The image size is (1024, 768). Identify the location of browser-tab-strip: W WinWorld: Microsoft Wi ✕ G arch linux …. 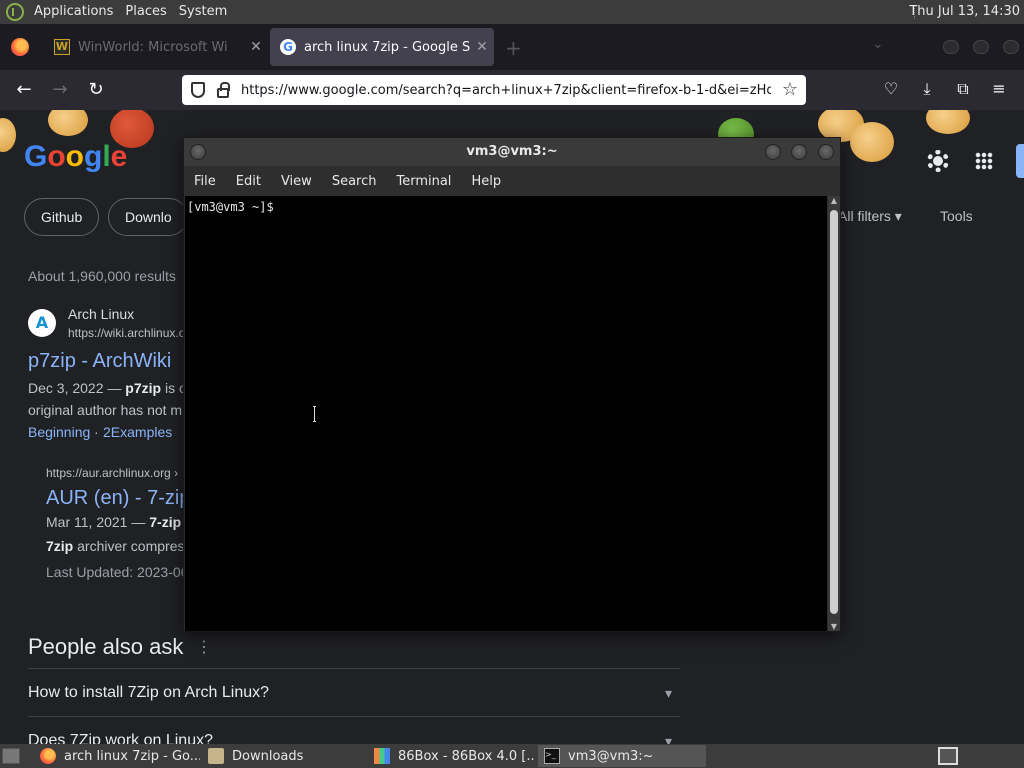
(512, 47).